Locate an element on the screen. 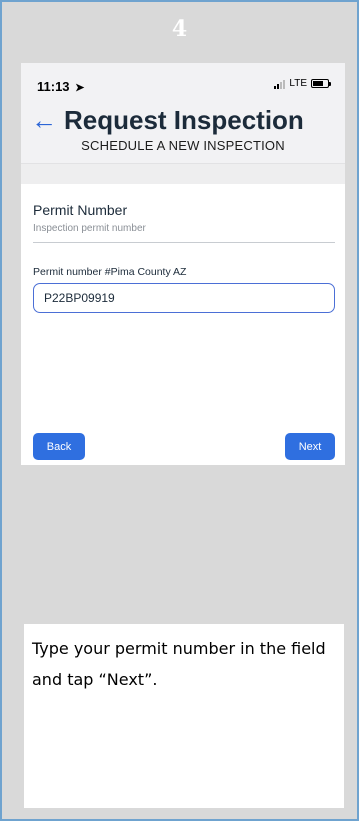 The width and height of the screenshot is (359, 821). status-indicators: LTE is located at coordinates (302, 83).